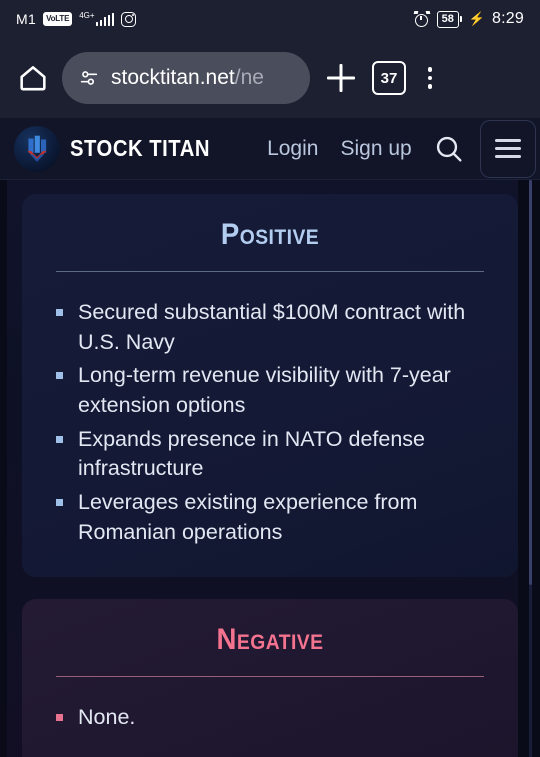 The image size is (540, 757). I want to click on header-nav-links: Login Sign up, so click(339, 149).